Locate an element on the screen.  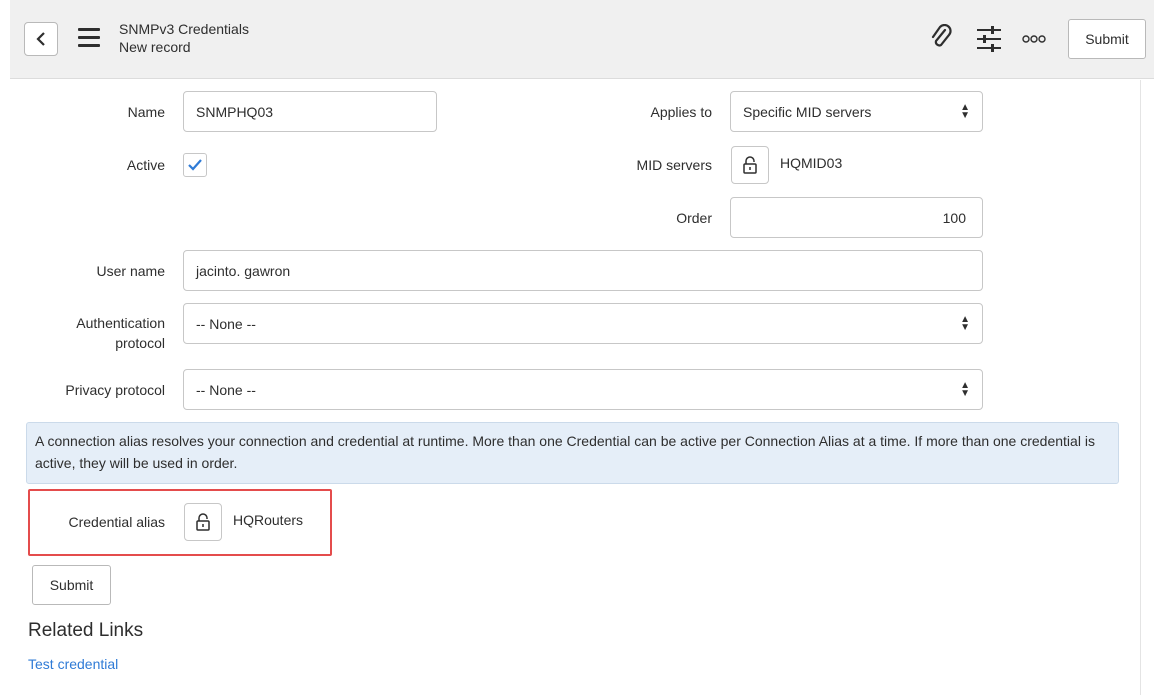
related-links-heading: Related Links is located at coordinates (86, 630).